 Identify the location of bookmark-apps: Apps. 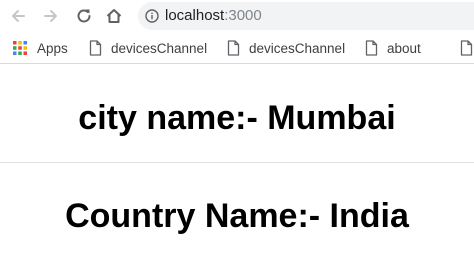
(40, 48).